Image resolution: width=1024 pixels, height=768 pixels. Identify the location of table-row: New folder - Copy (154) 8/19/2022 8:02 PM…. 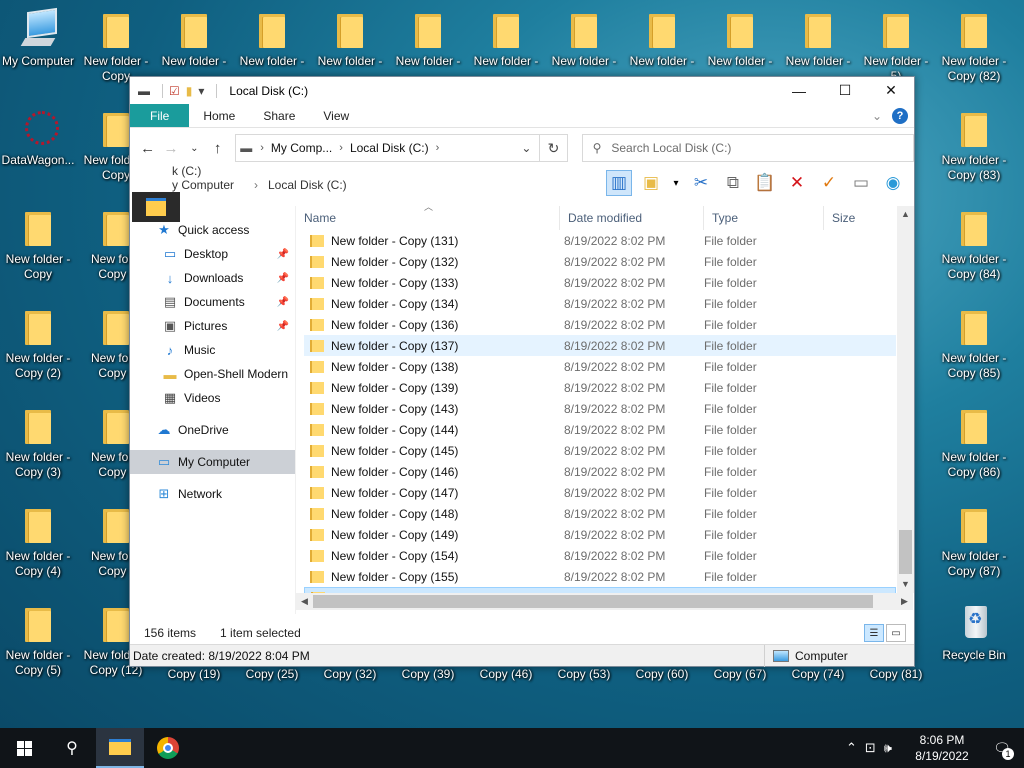
(600, 555).